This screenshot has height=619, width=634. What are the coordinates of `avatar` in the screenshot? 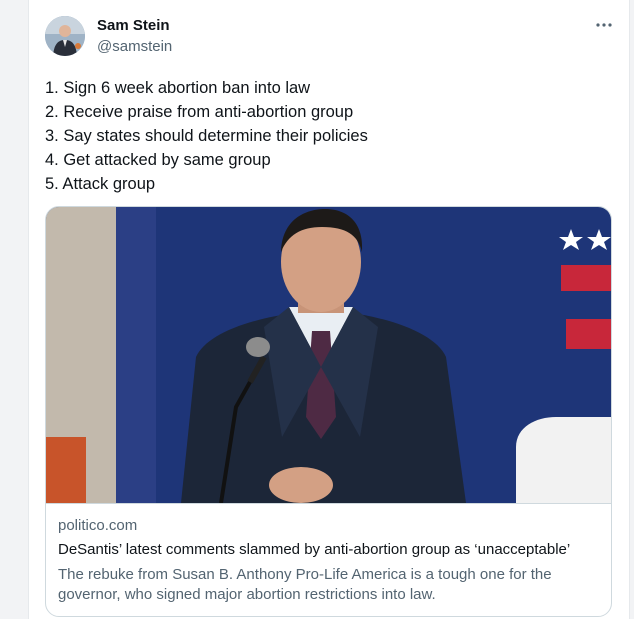 It's located at (65, 36).